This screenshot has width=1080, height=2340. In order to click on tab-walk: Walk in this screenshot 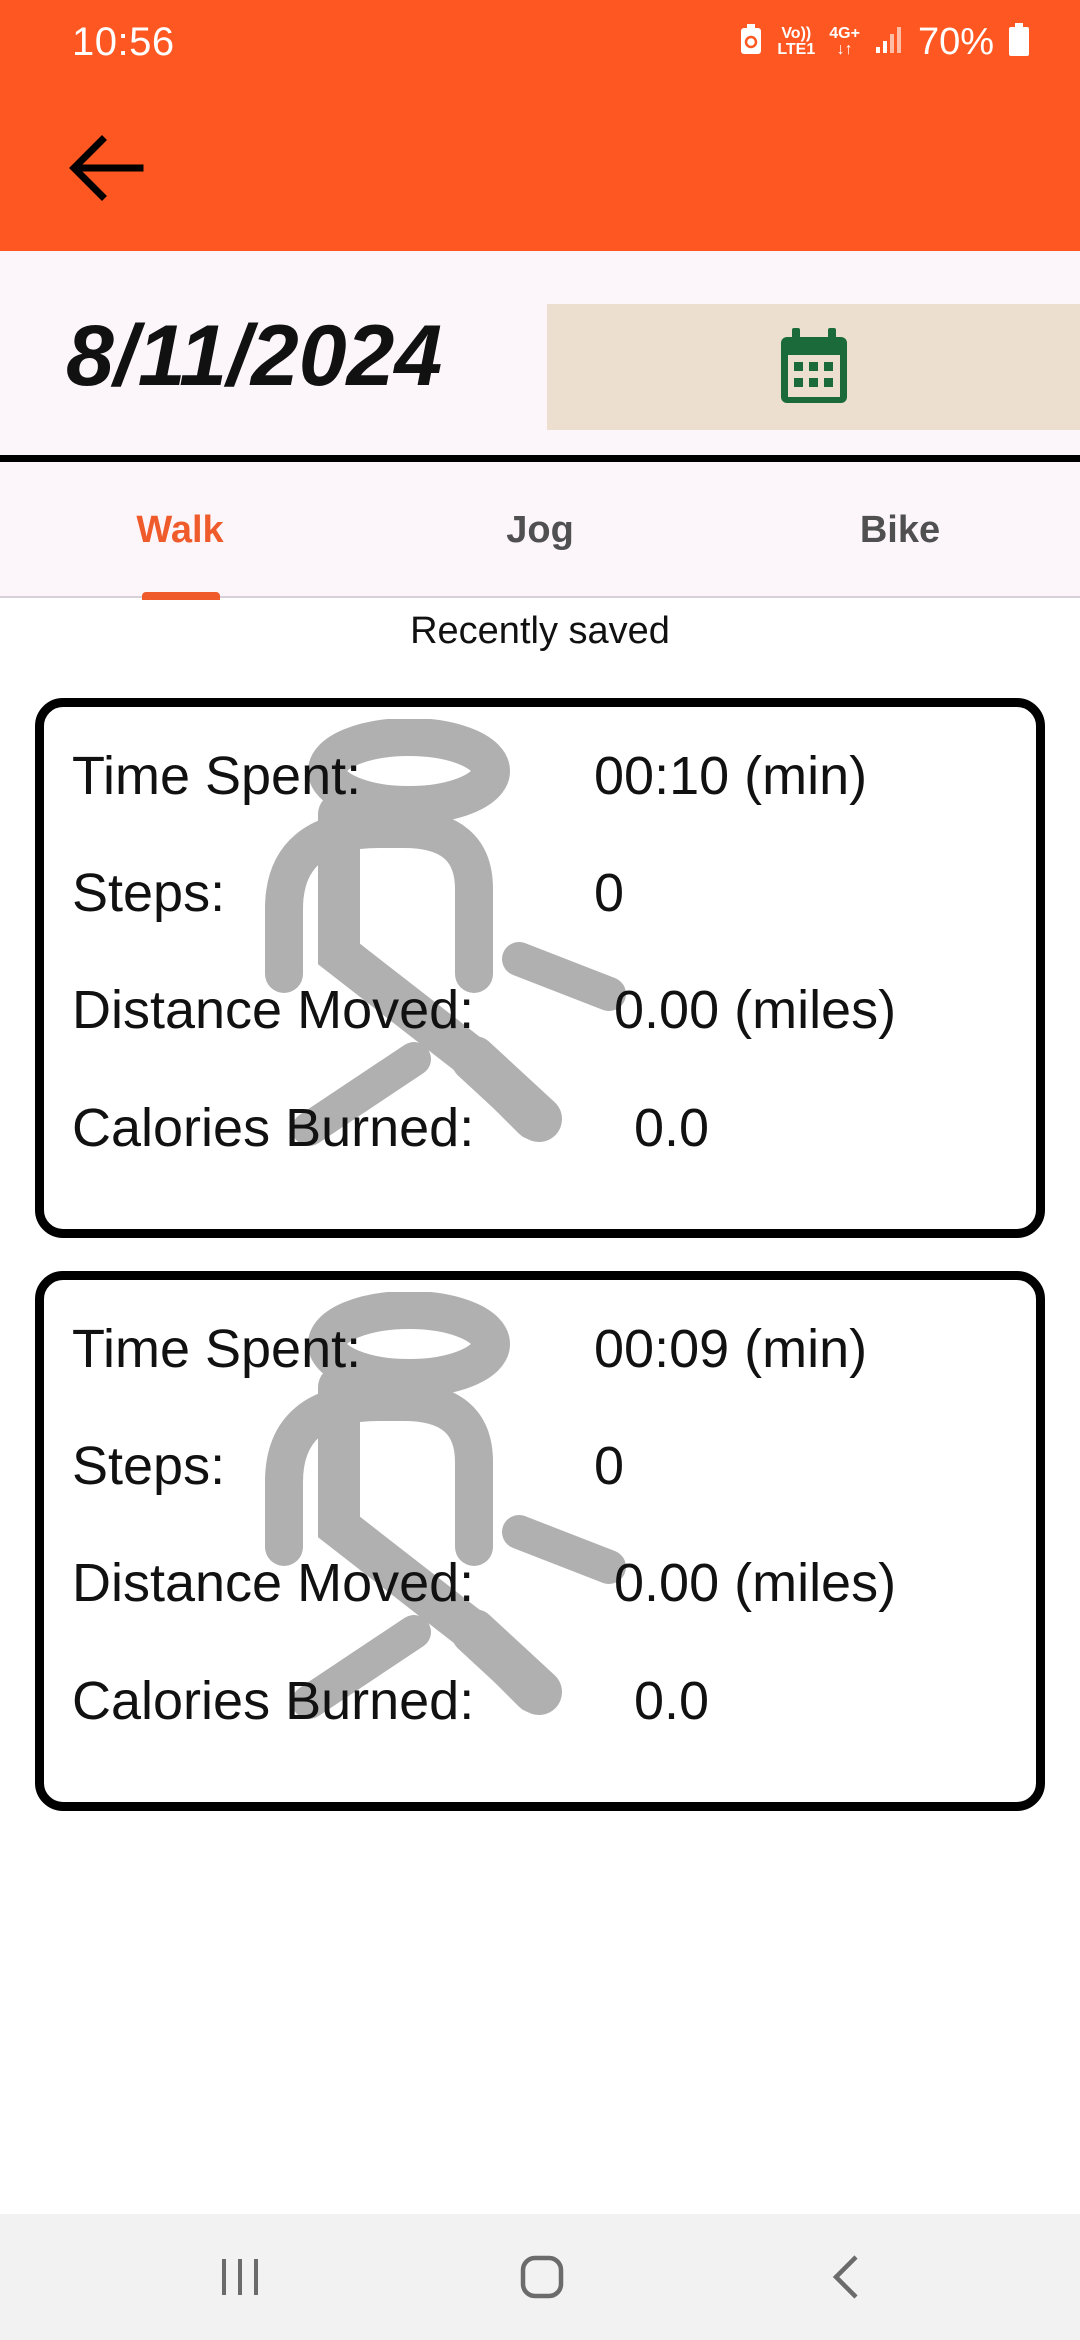, I will do `click(180, 530)`.